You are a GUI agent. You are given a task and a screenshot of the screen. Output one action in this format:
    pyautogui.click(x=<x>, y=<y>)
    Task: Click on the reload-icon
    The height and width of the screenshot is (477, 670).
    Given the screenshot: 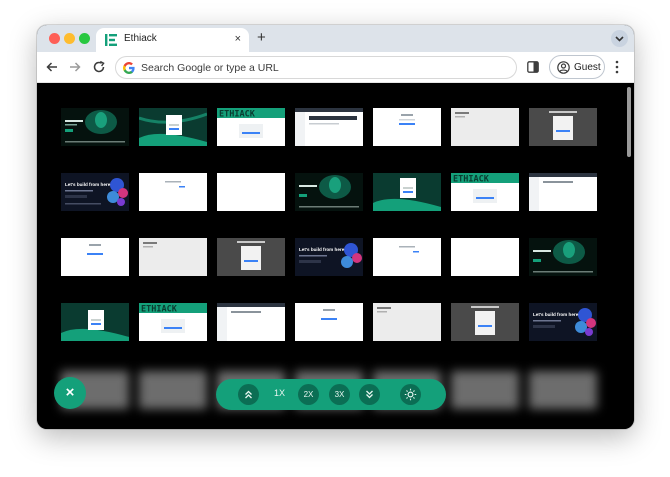 What is the action you would take?
    pyautogui.click(x=99, y=67)
    